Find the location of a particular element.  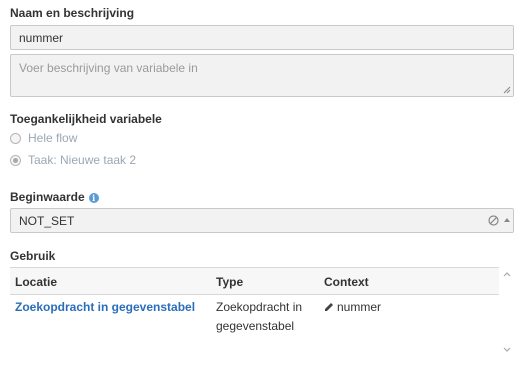

initial-value-heading: Beginwaarde i is located at coordinates (54, 197).